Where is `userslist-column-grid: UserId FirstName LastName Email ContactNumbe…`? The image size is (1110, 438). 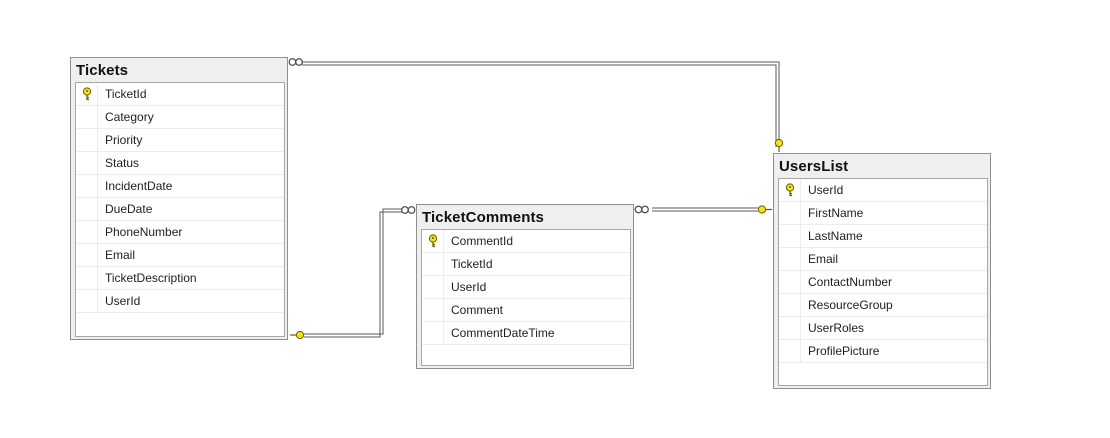 userslist-column-grid: UserId FirstName LastName Email ContactNumbe… is located at coordinates (883, 282).